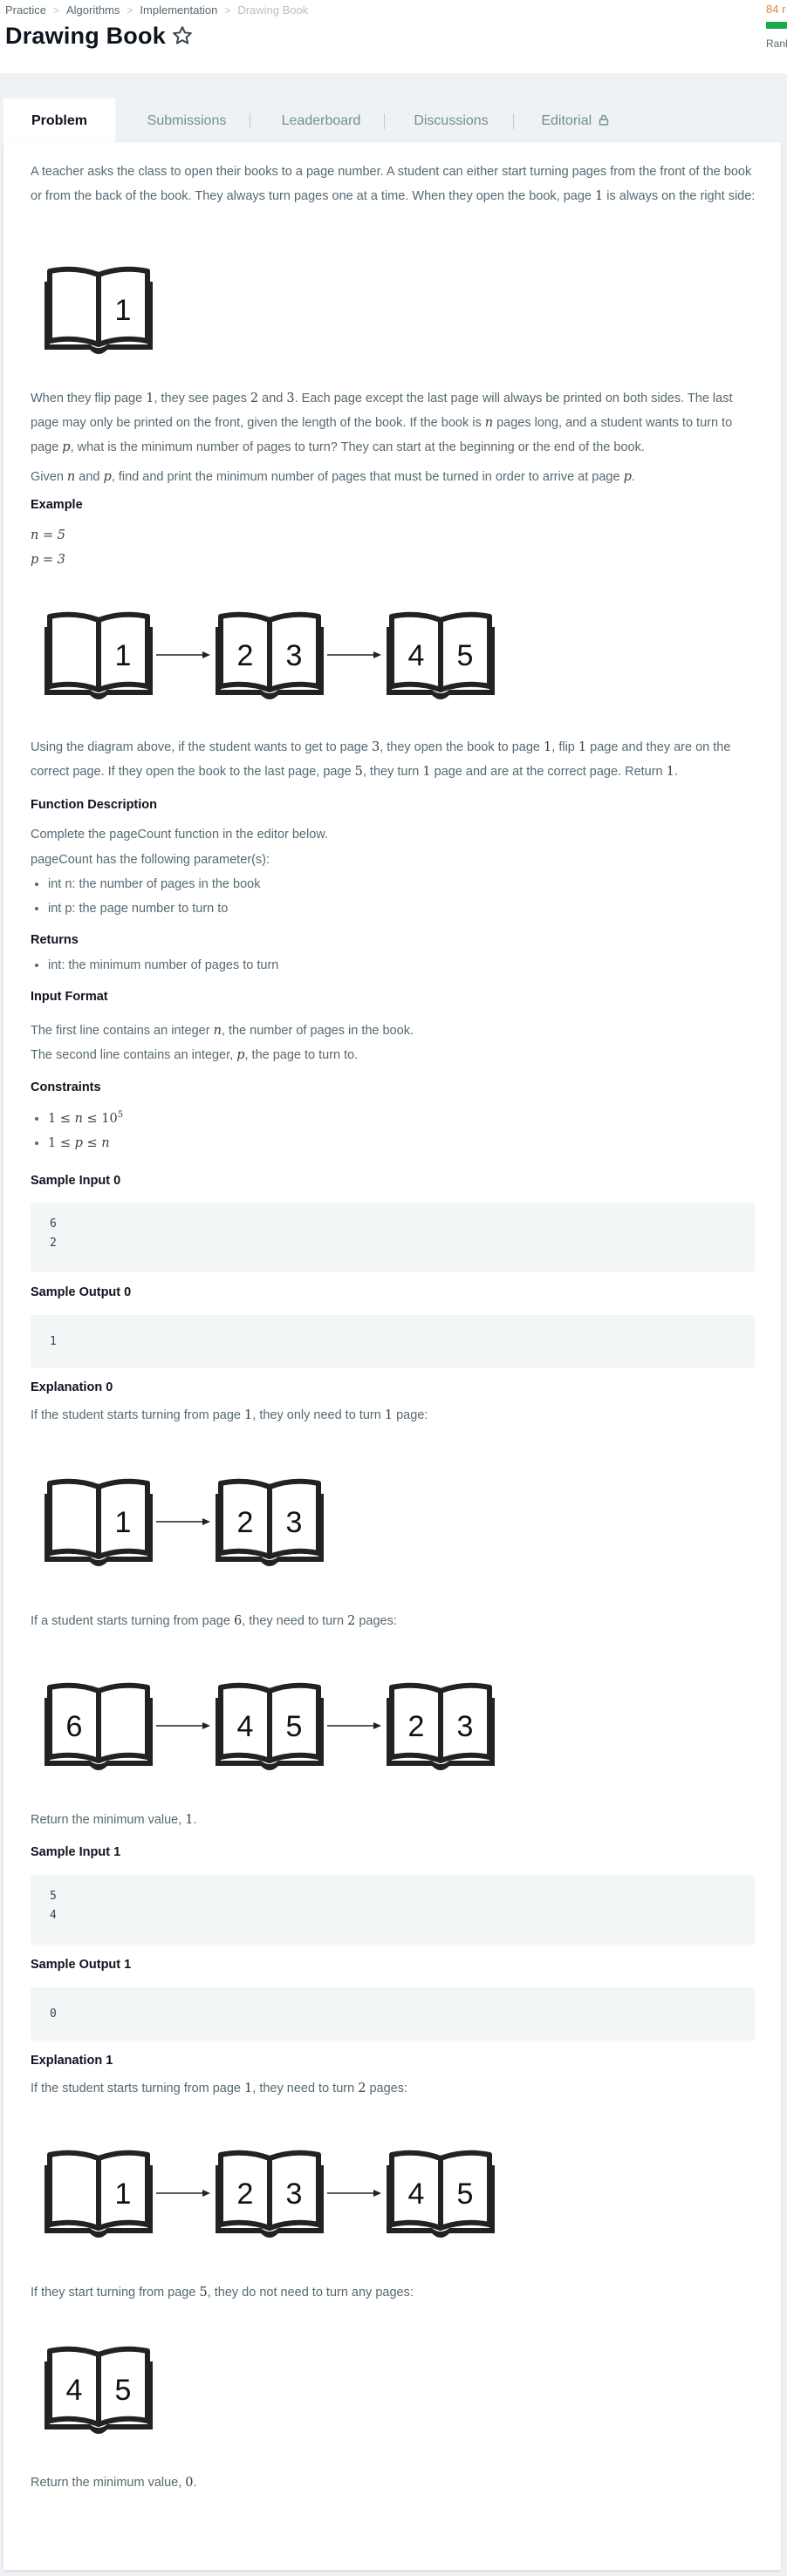 The height and width of the screenshot is (2576, 787). I want to click on score-text: 84 r, so click(776, 9).